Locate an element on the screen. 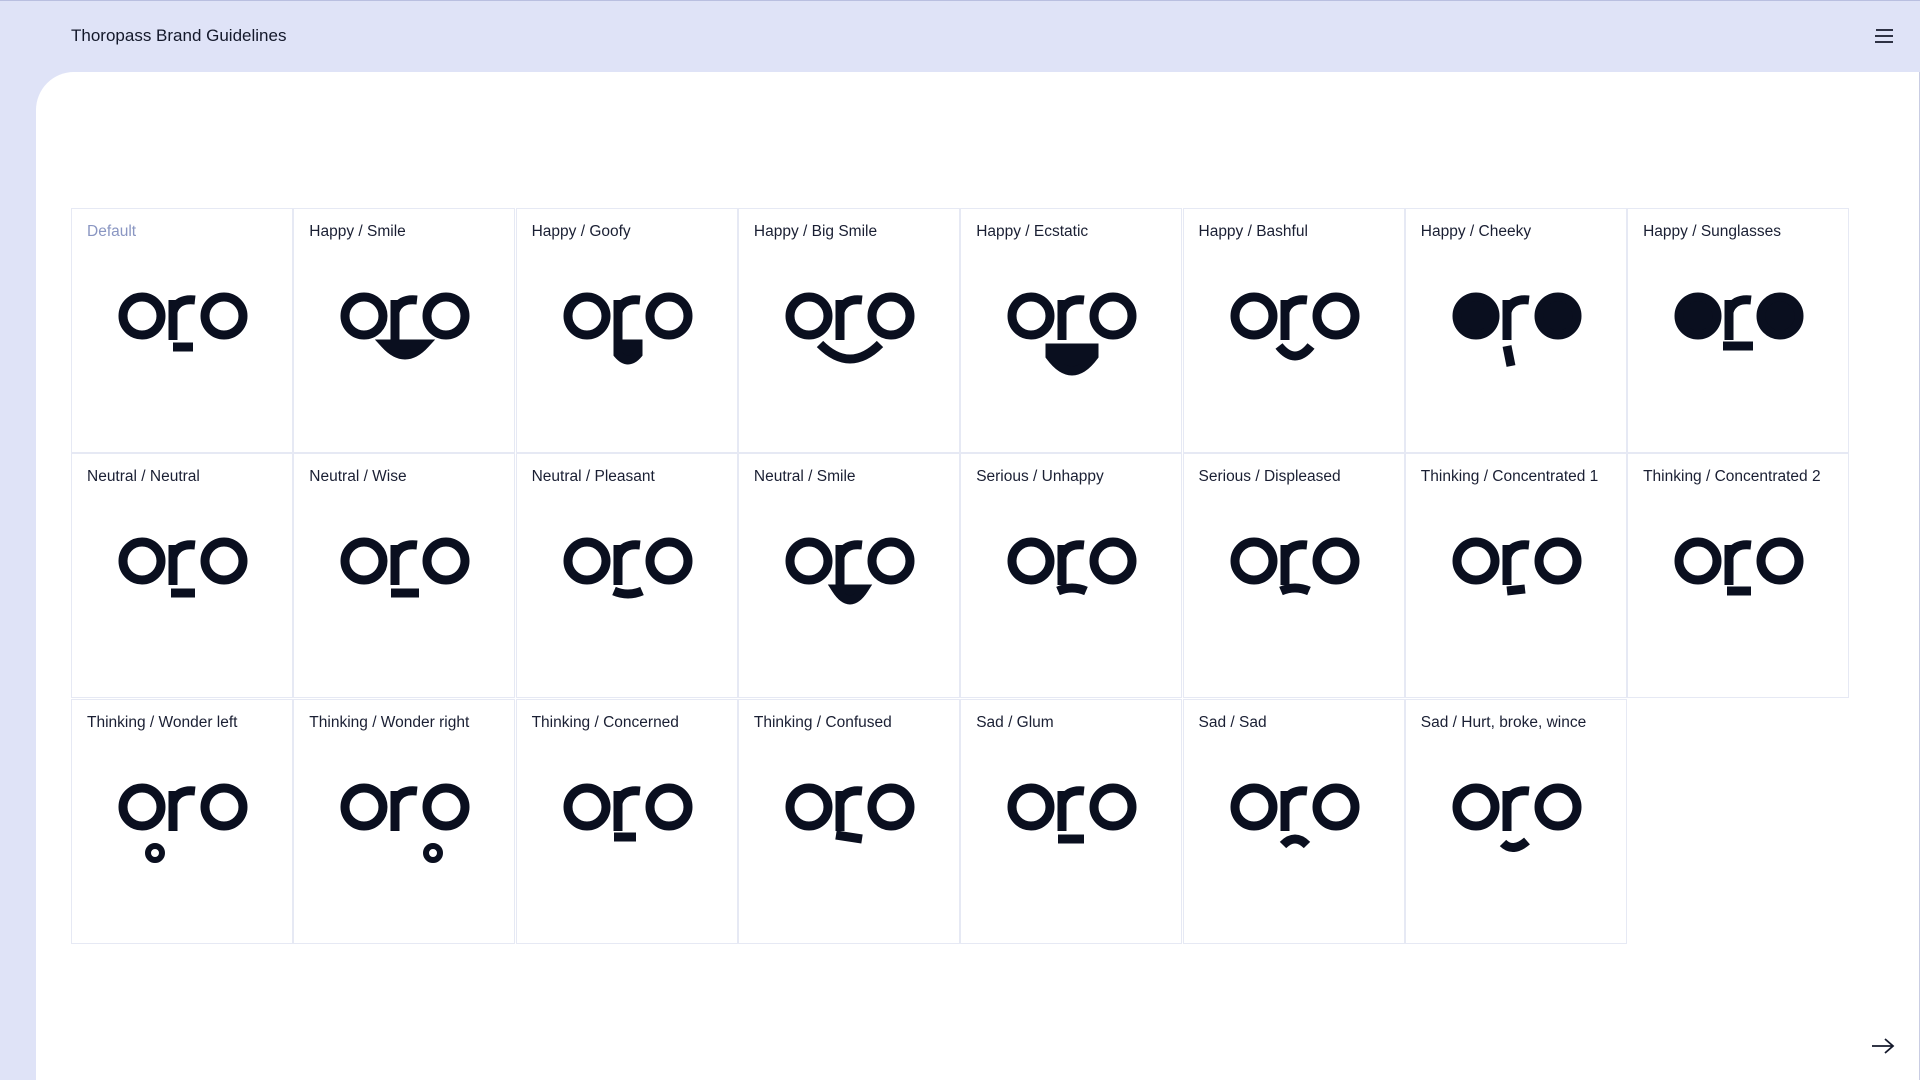  expression-card: Sad / Sad is located at coordinates (1293, 821).